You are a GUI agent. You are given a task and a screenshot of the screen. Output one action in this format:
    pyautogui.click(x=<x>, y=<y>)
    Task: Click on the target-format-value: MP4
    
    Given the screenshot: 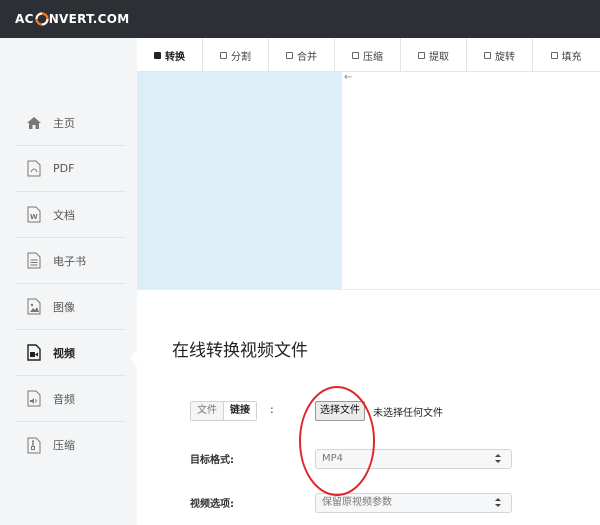 What is the action you would take?
    pyautogui.click(x=333, y=458)
    